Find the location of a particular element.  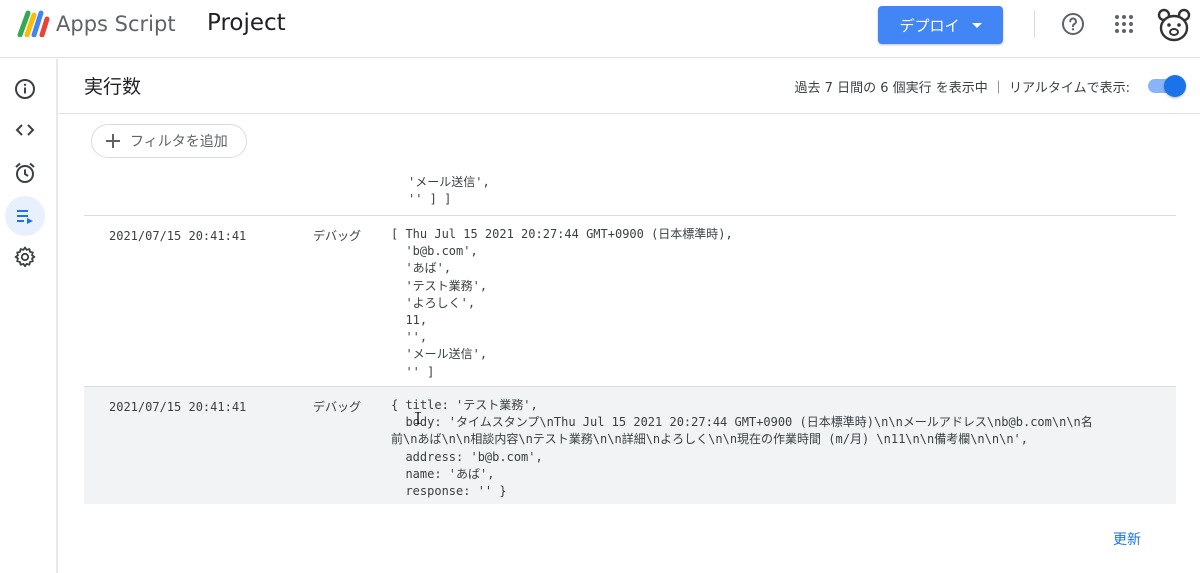

apps-script-logo-icon is located at coordinates (33, 23).